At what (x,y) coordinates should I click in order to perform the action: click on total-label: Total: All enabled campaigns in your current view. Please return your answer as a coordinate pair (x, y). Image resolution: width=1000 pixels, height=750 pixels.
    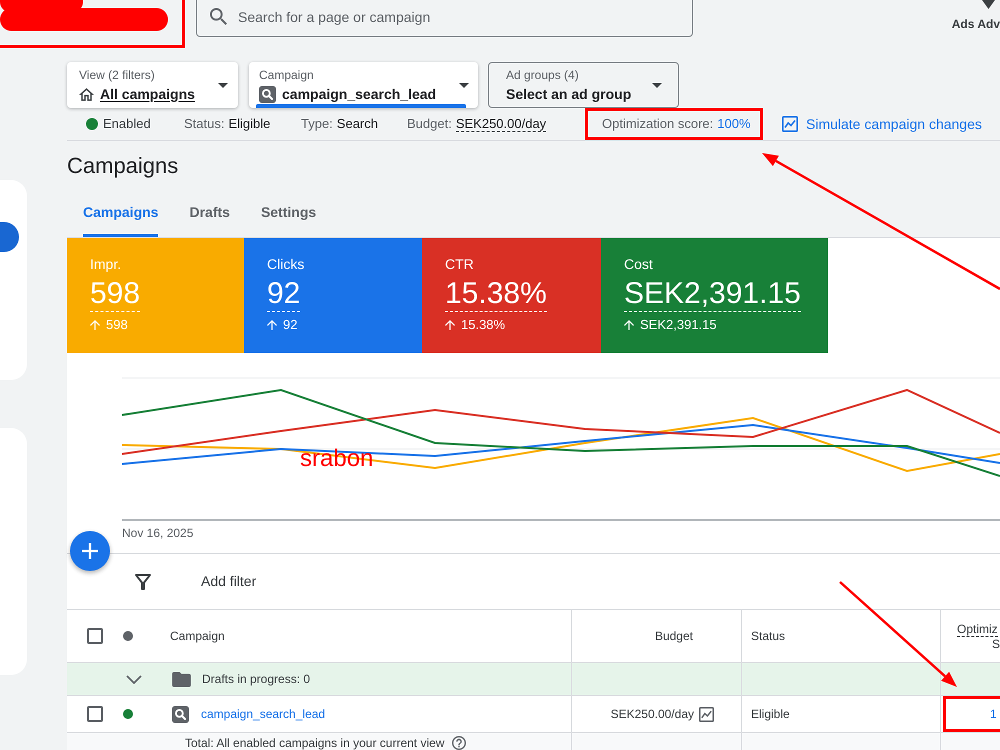
    Looking at the image, I should click on (314, 743).